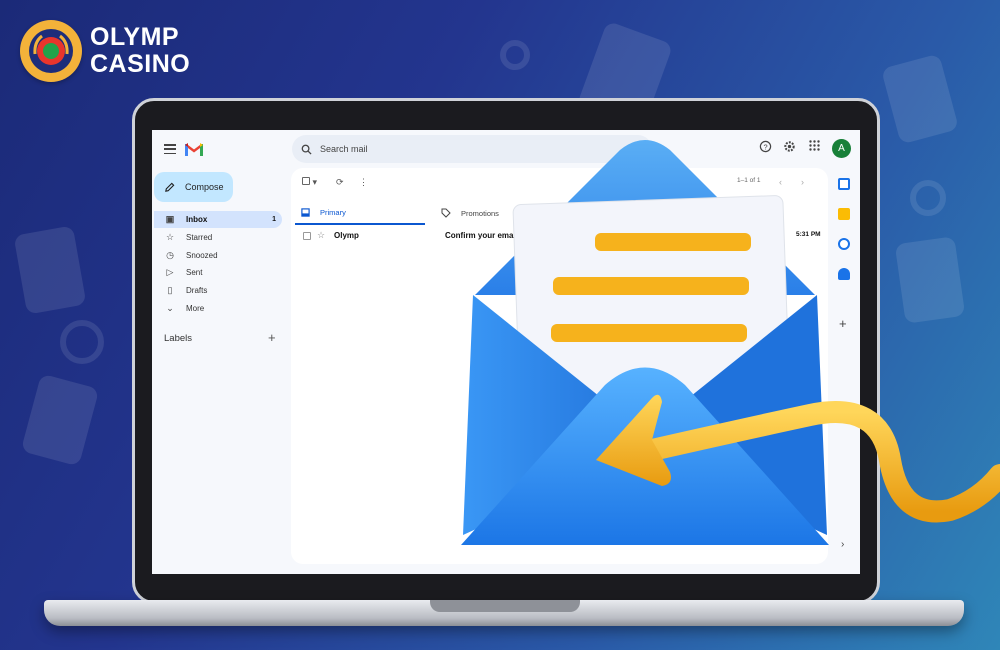 The width and height of the screenshot is (1000, 650). I want to click on inbox-icon: ▣, so click(170, 219).